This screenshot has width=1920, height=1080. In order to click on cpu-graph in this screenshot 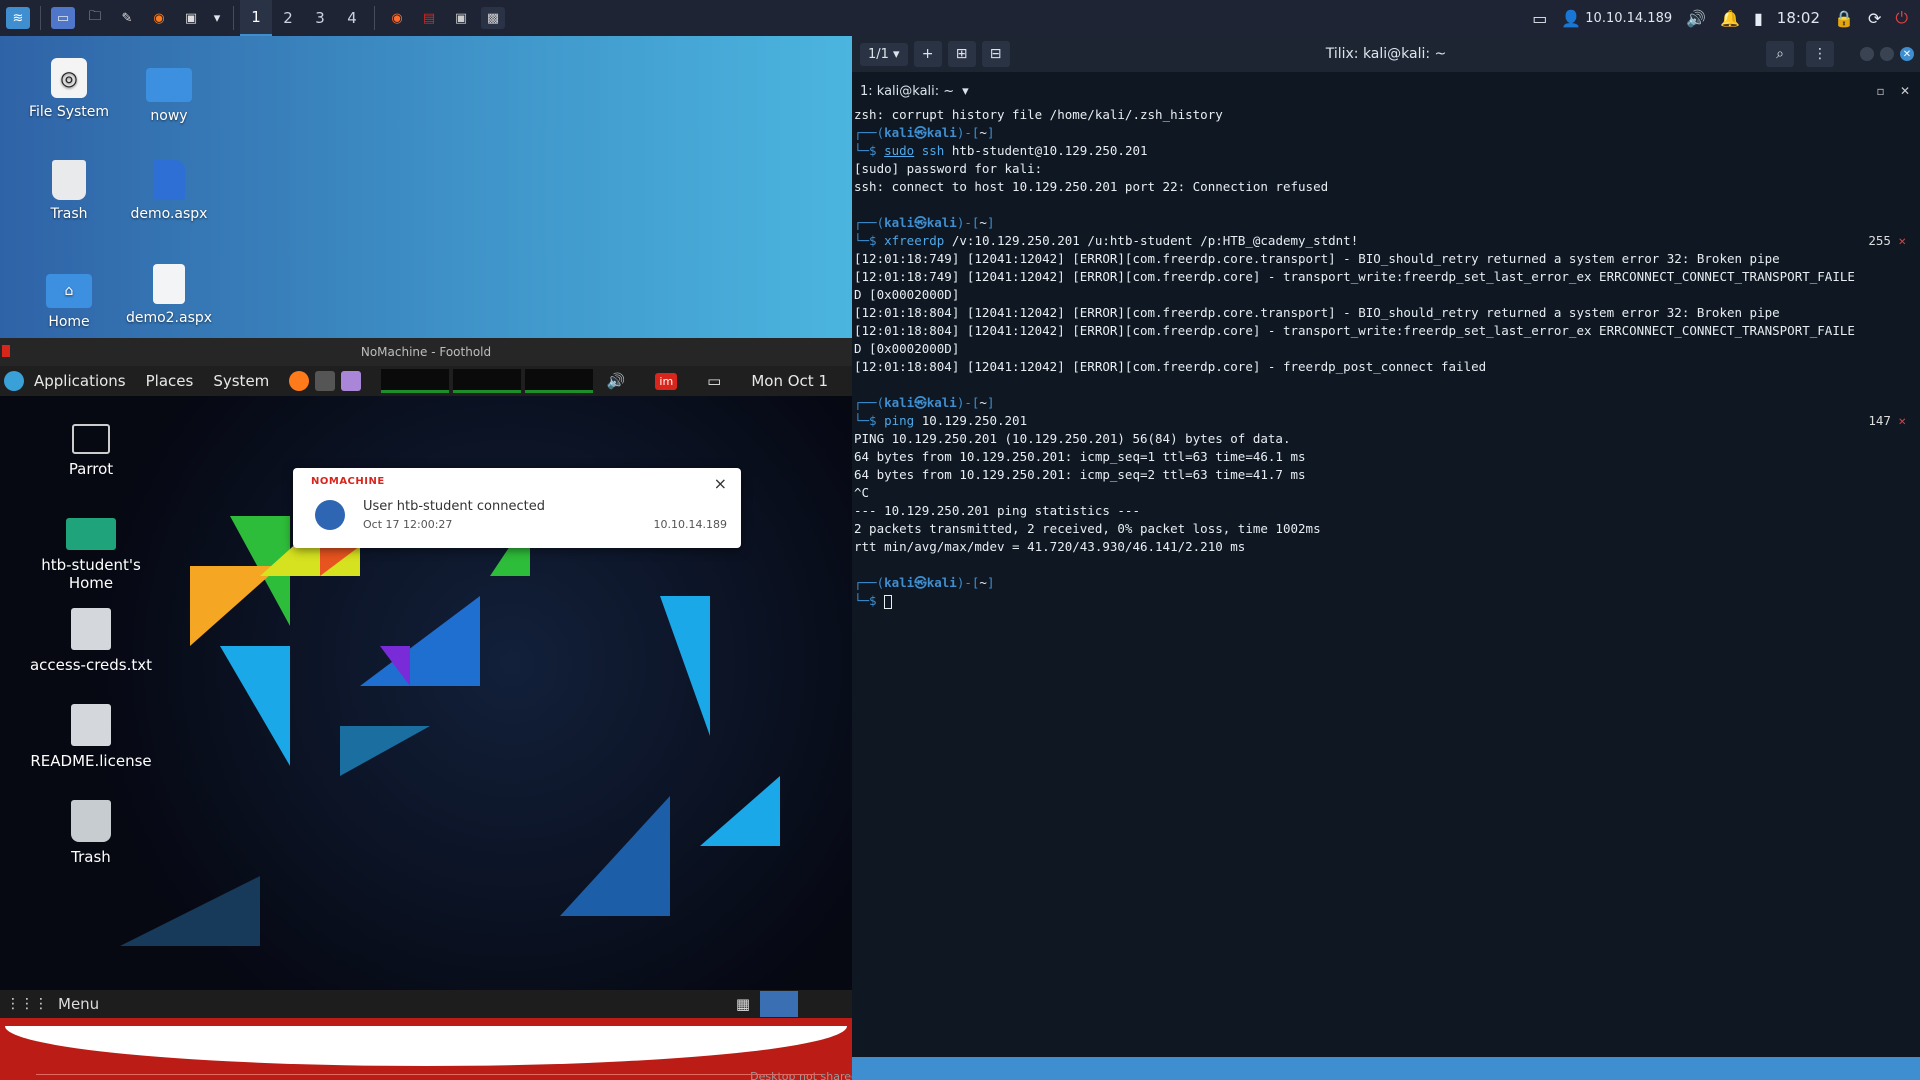, I will do `click(414, 381)`.